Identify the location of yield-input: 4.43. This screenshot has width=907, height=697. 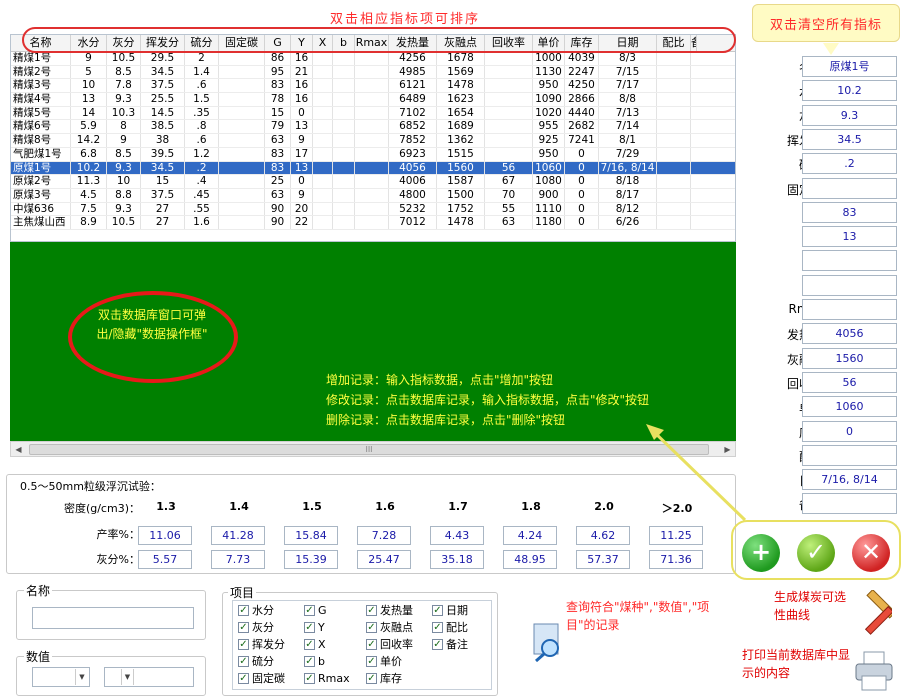
(457, 535).